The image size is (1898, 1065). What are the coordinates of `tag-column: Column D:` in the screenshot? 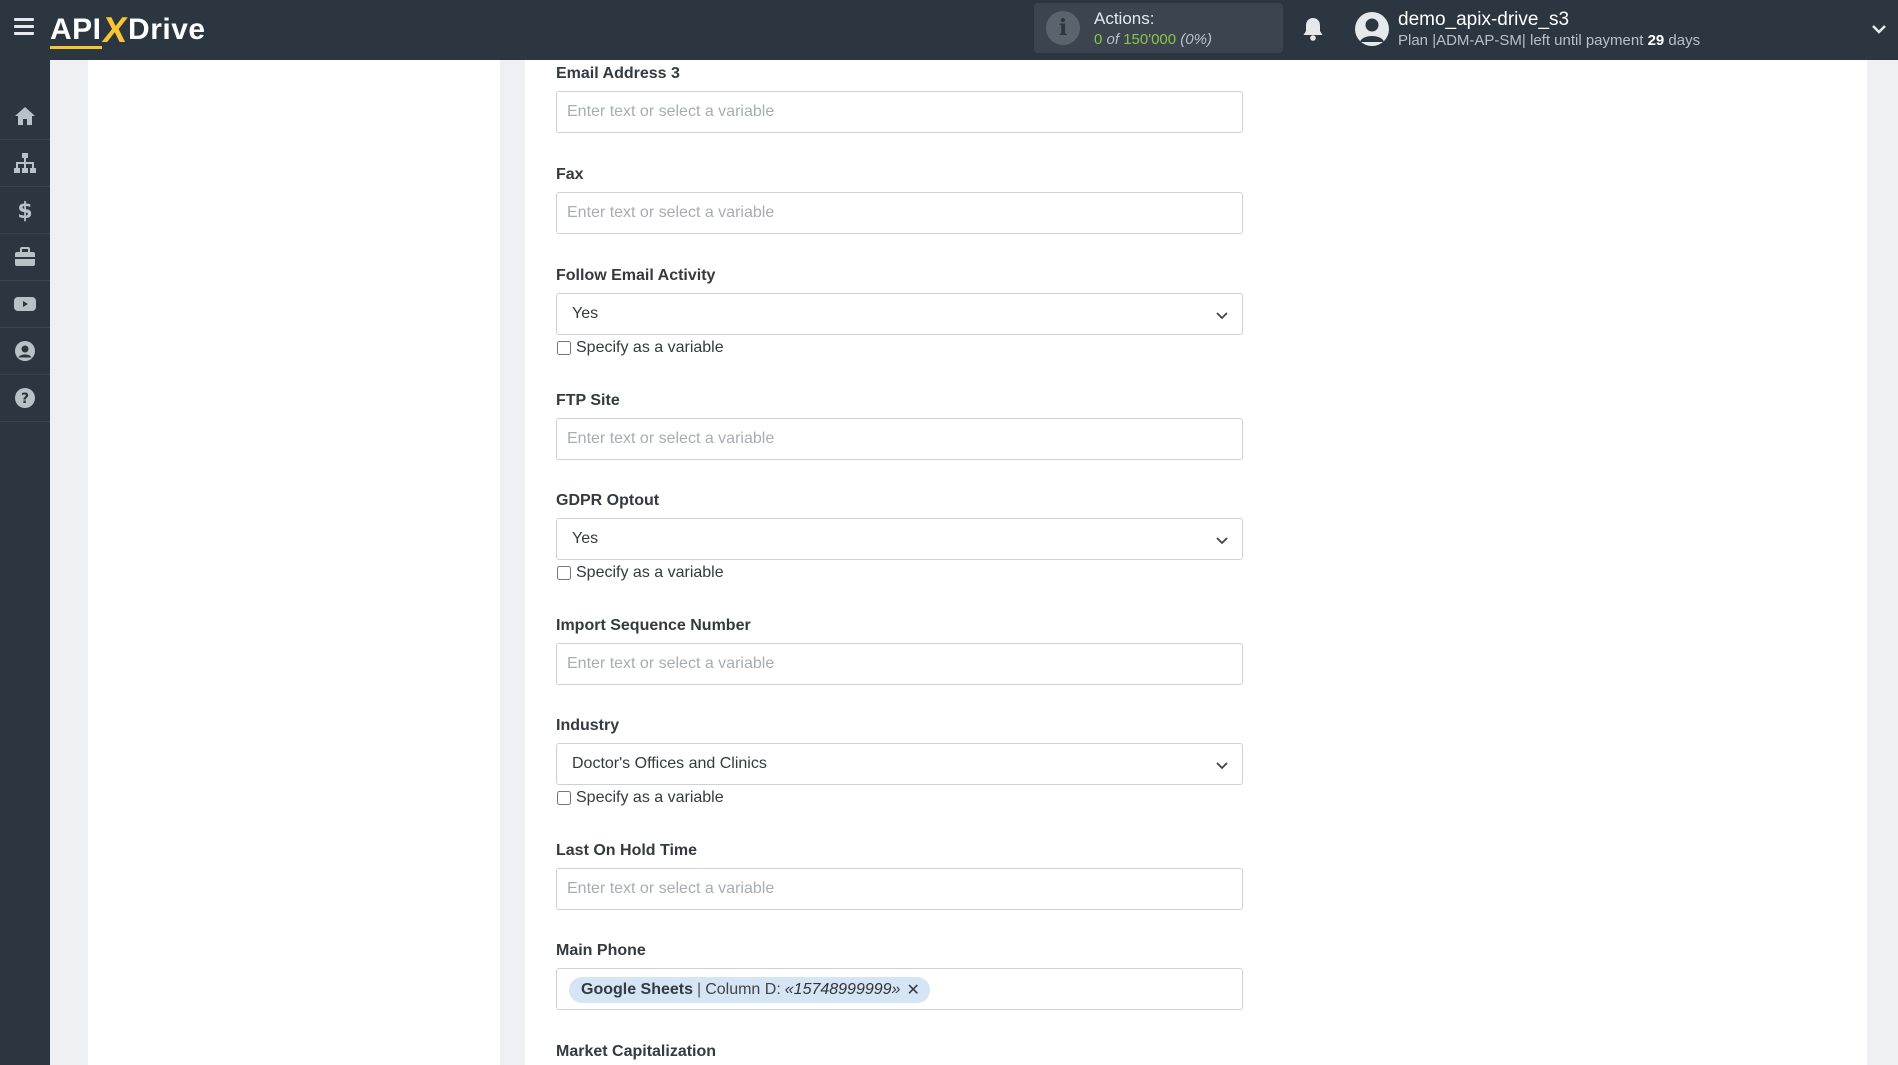 It's located at (743, 989).